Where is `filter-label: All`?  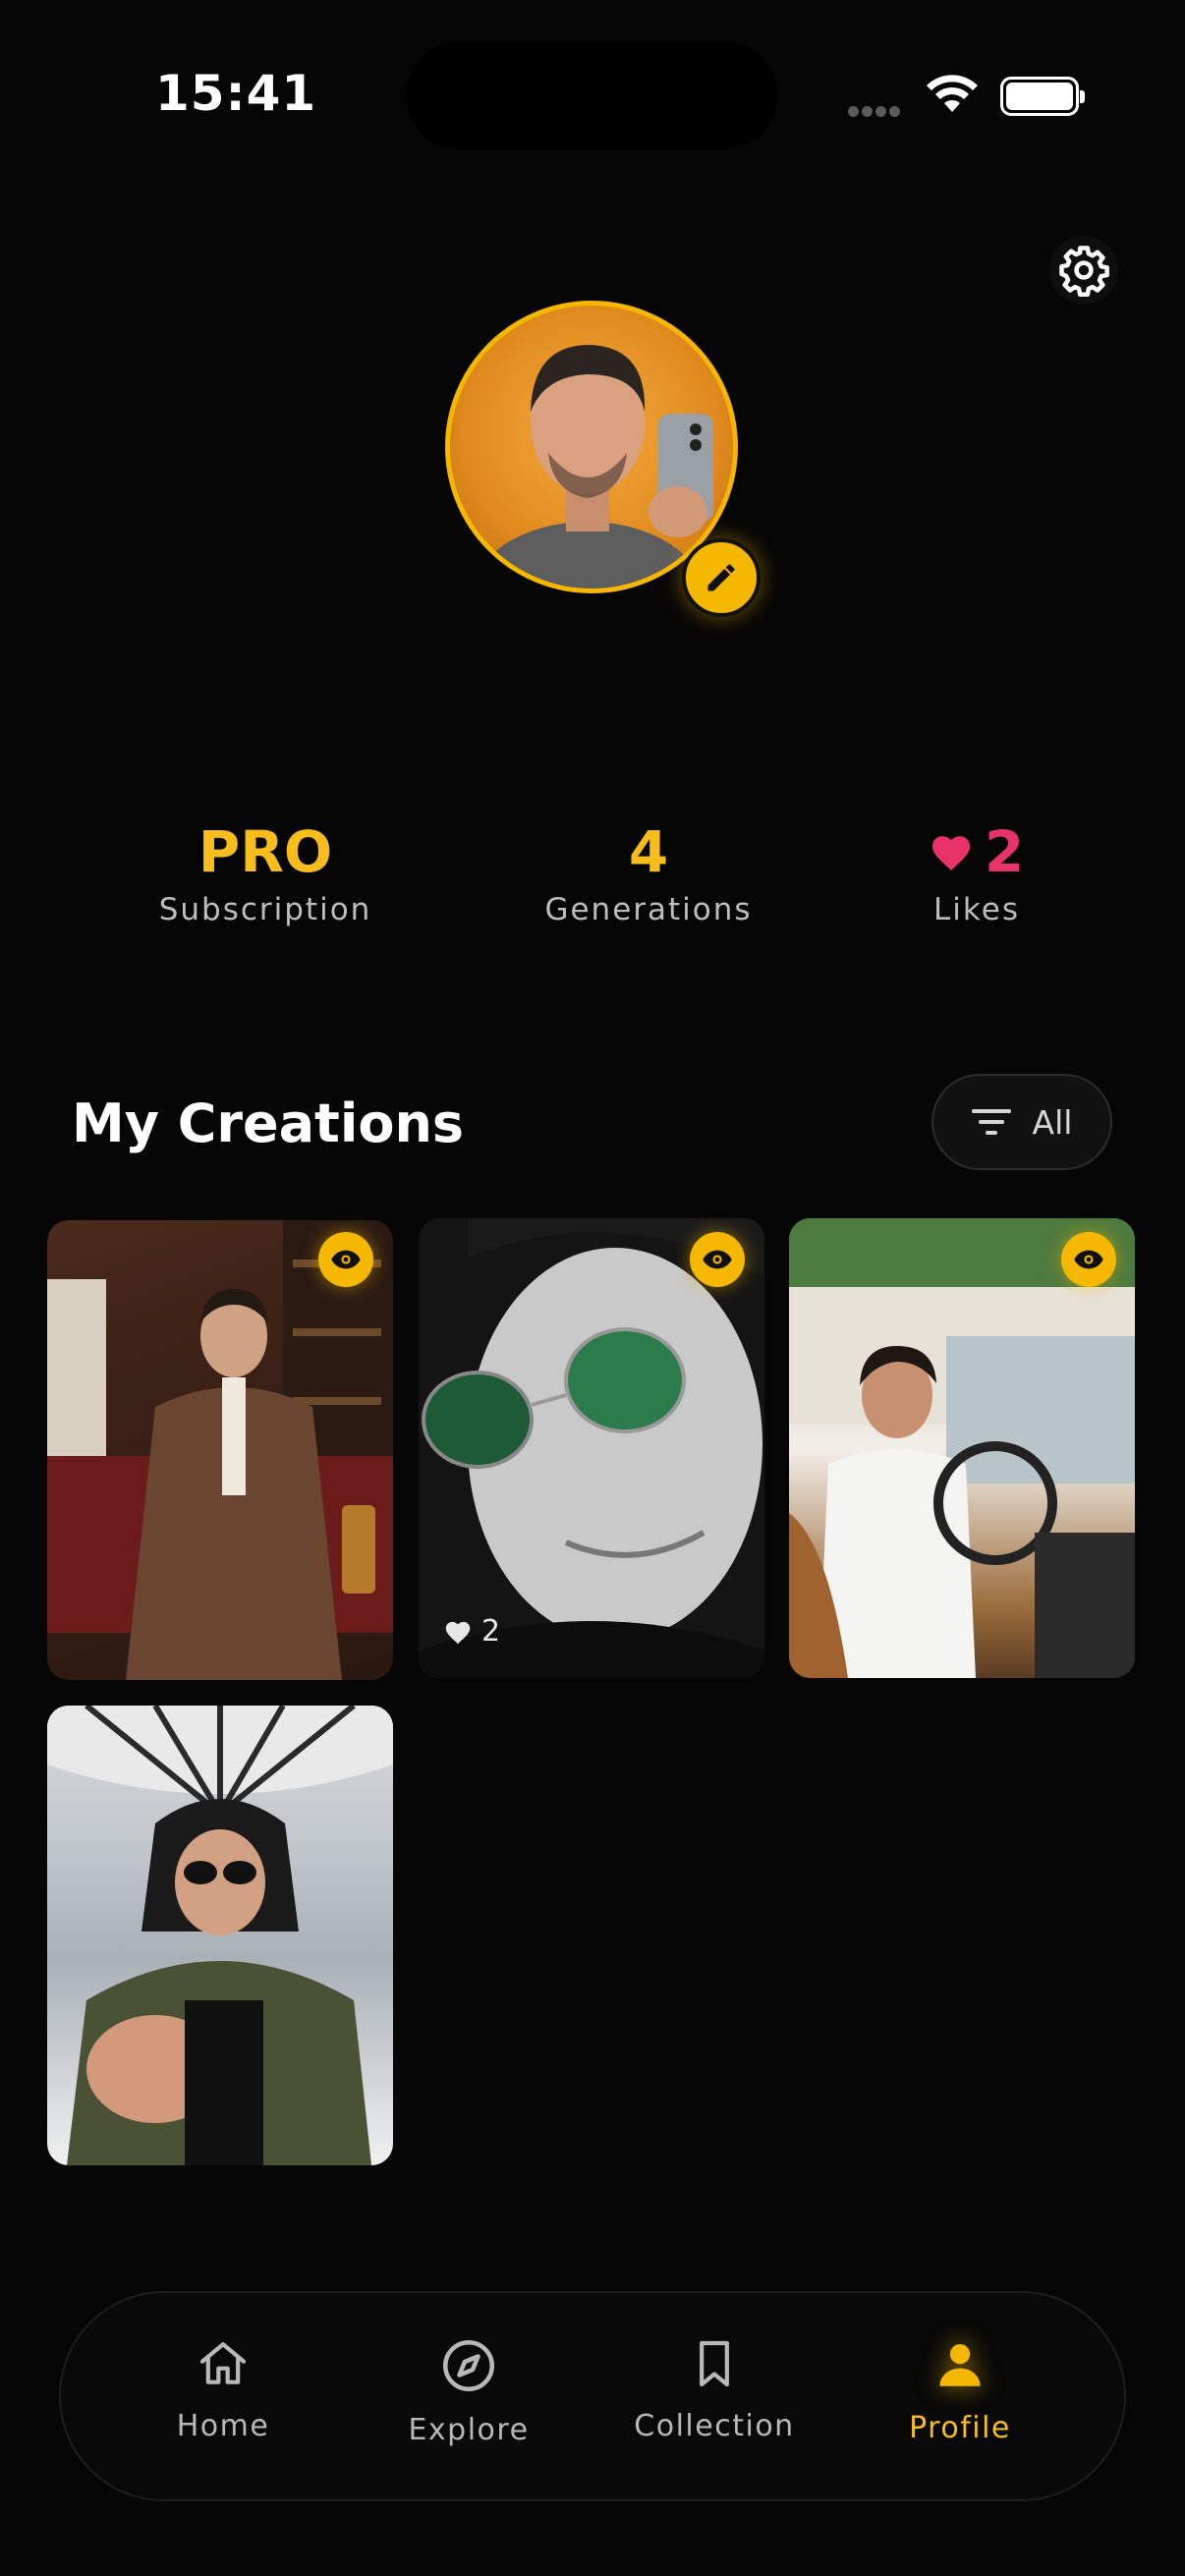
filter-label: All is located at coordinates (1053, 1122).